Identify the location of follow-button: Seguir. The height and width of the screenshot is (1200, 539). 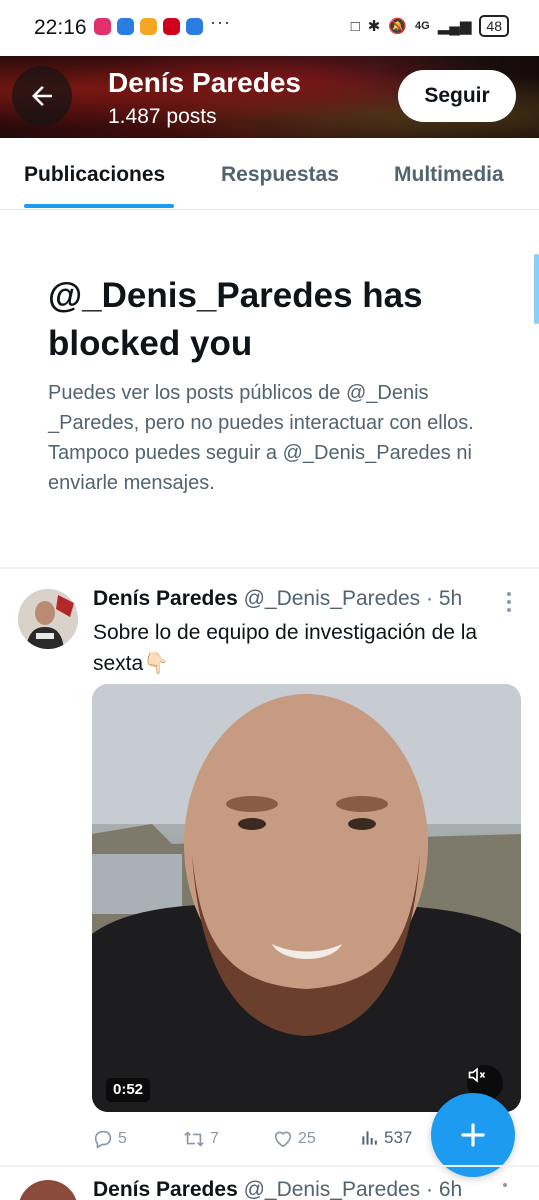
(457, 96).